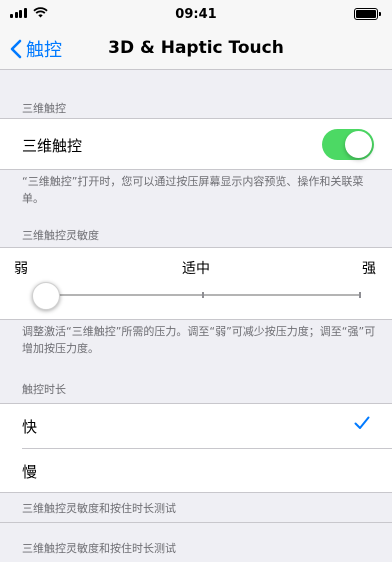 This screenshot has width=392, height=562. I want to click on navigation-bar: 触控 3D & Haptic Touch, so click(196, 49).